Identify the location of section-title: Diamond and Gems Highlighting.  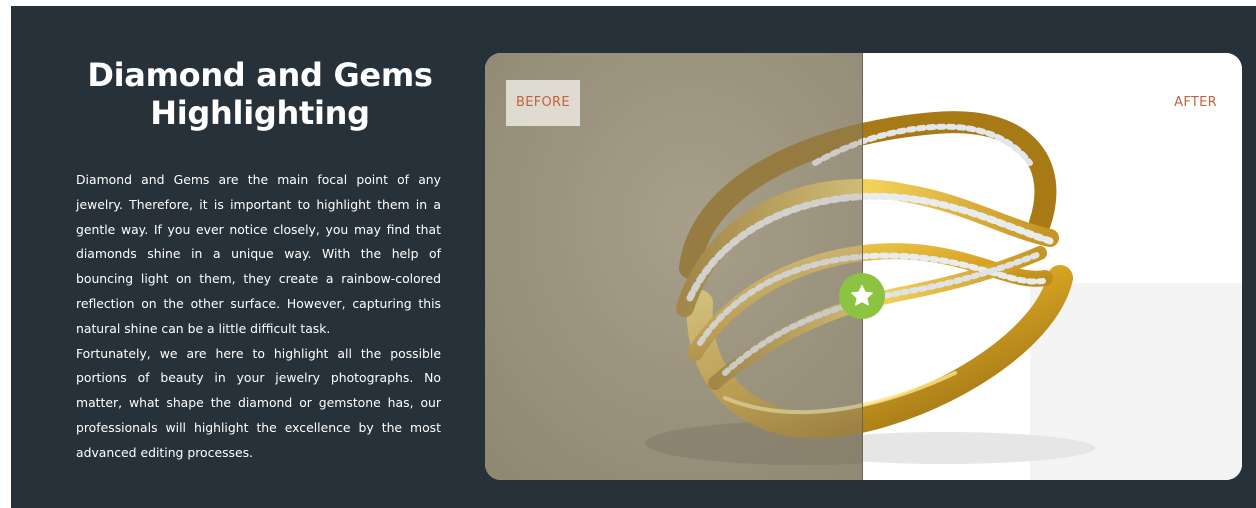
(260, 94).